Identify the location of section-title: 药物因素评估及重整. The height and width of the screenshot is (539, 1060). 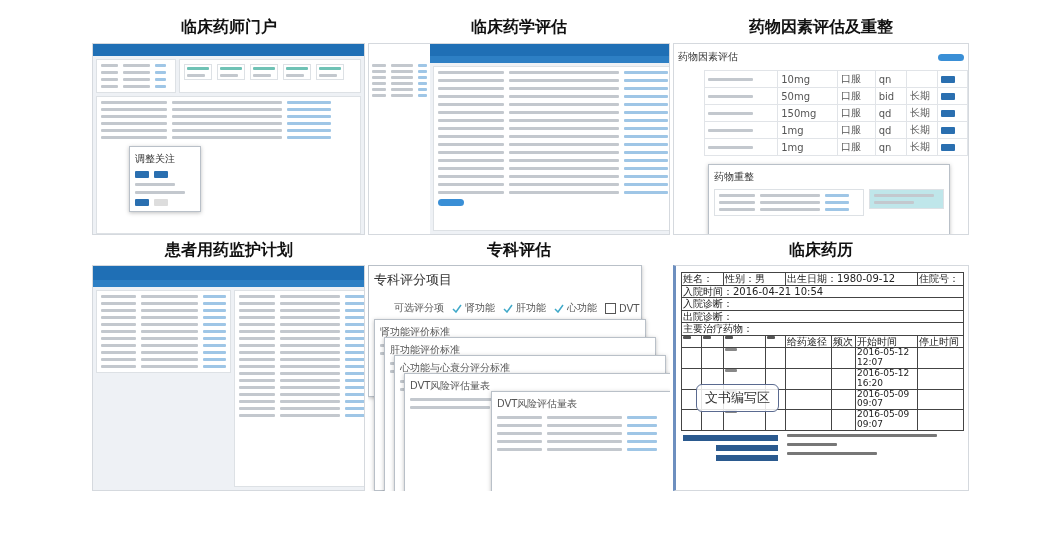
(821, 27).